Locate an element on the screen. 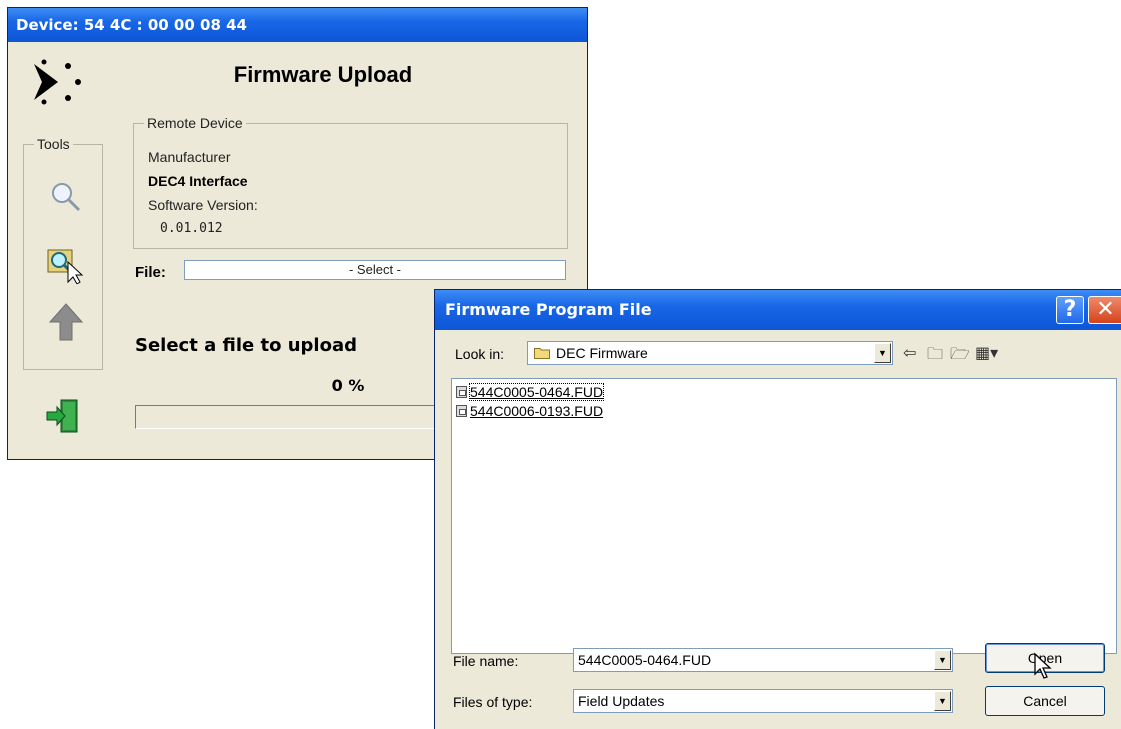 Image resolution: width=1121 pixels, height=729 pixels. progress-percent: 0 % is located at coordinates (348, 385).